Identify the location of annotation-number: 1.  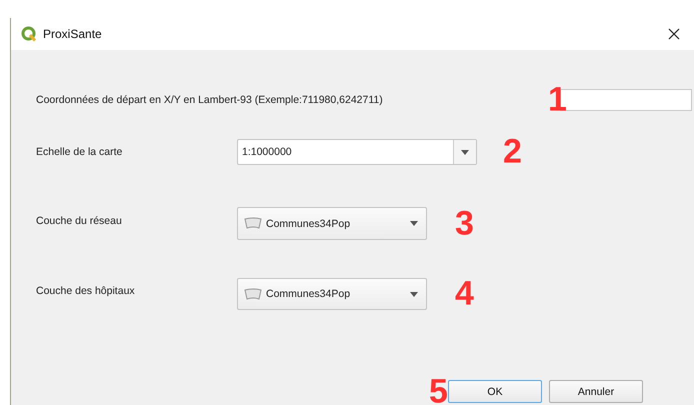
(557, 99).